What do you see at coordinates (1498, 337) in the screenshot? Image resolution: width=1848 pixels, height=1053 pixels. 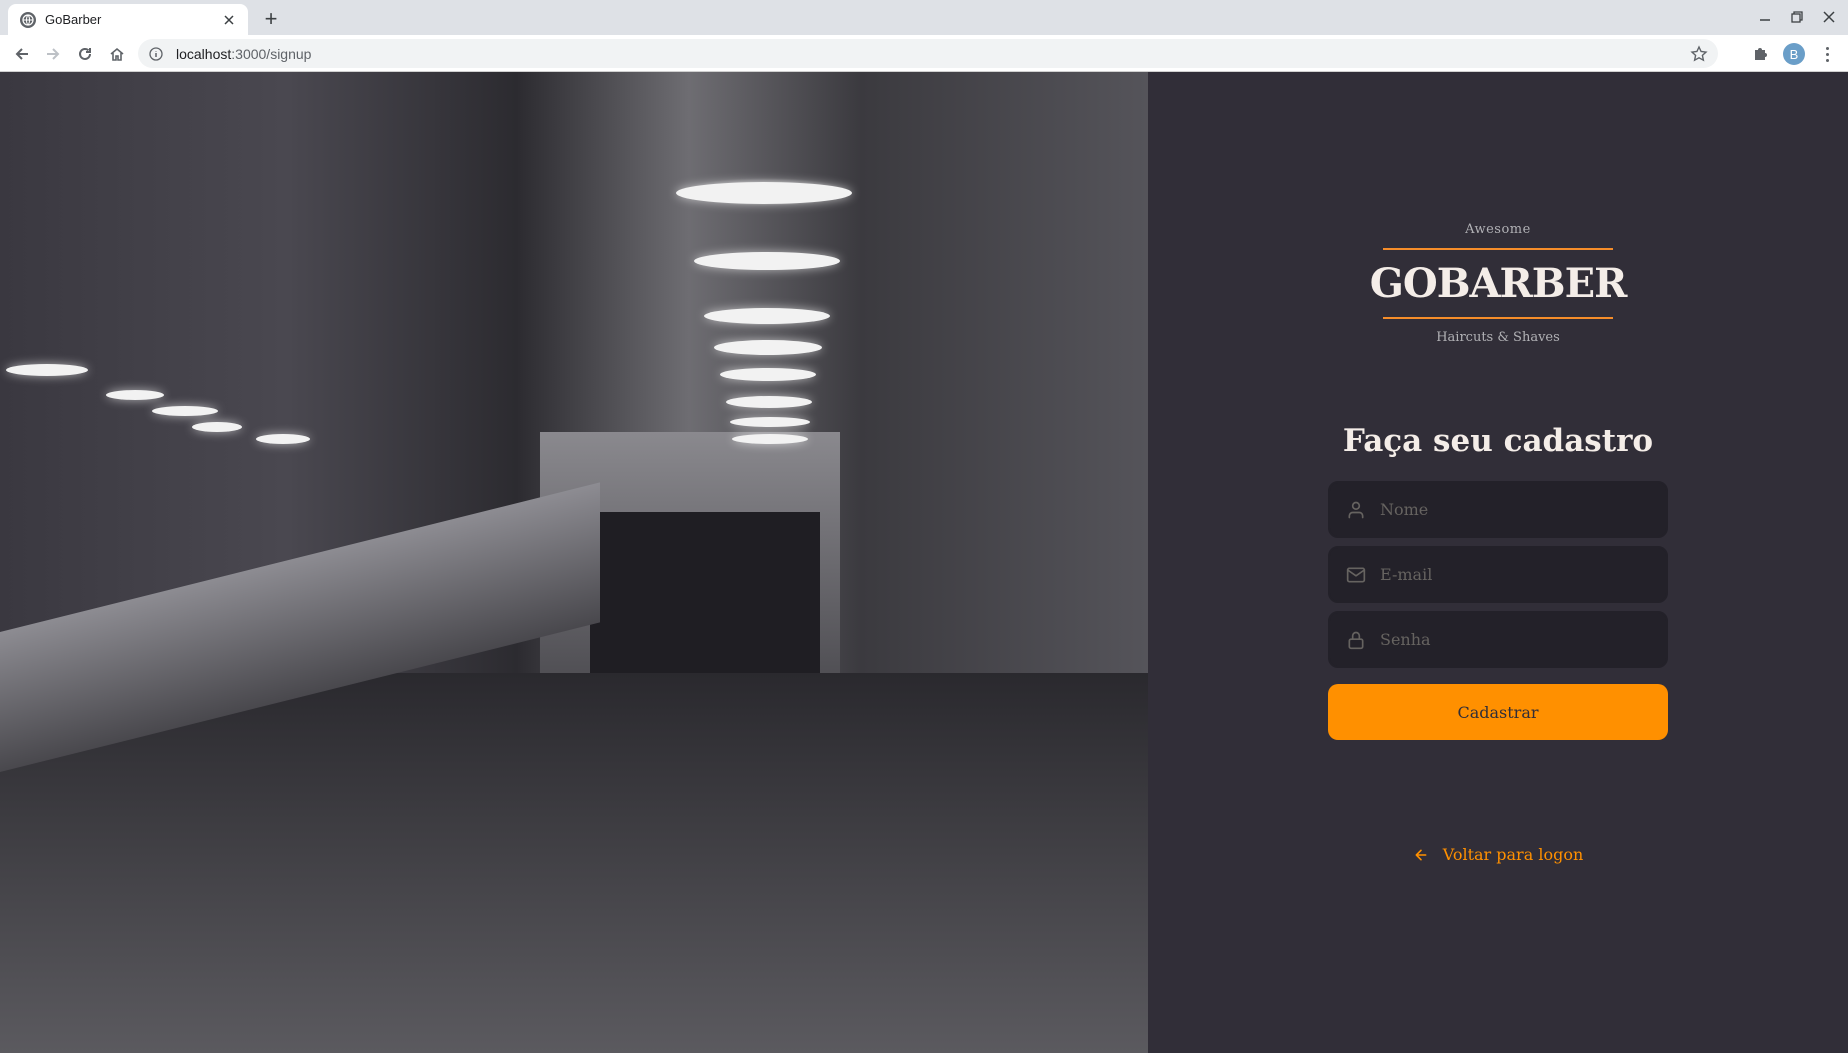 I see `logo-tagline-bottom: Haircuts & Shaves` at bounding box center [1498, 337].